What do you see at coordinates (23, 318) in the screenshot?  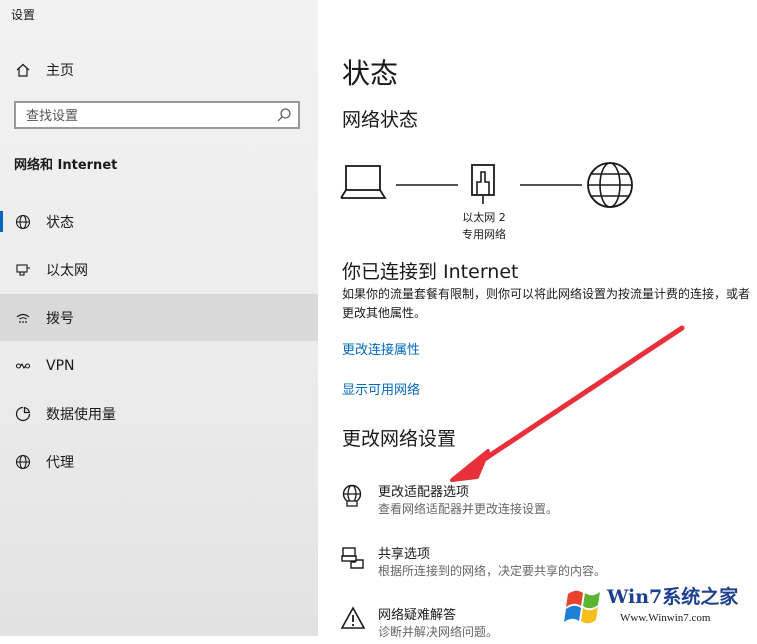 I see `dialup-icon` at bounding box center [23, 318].